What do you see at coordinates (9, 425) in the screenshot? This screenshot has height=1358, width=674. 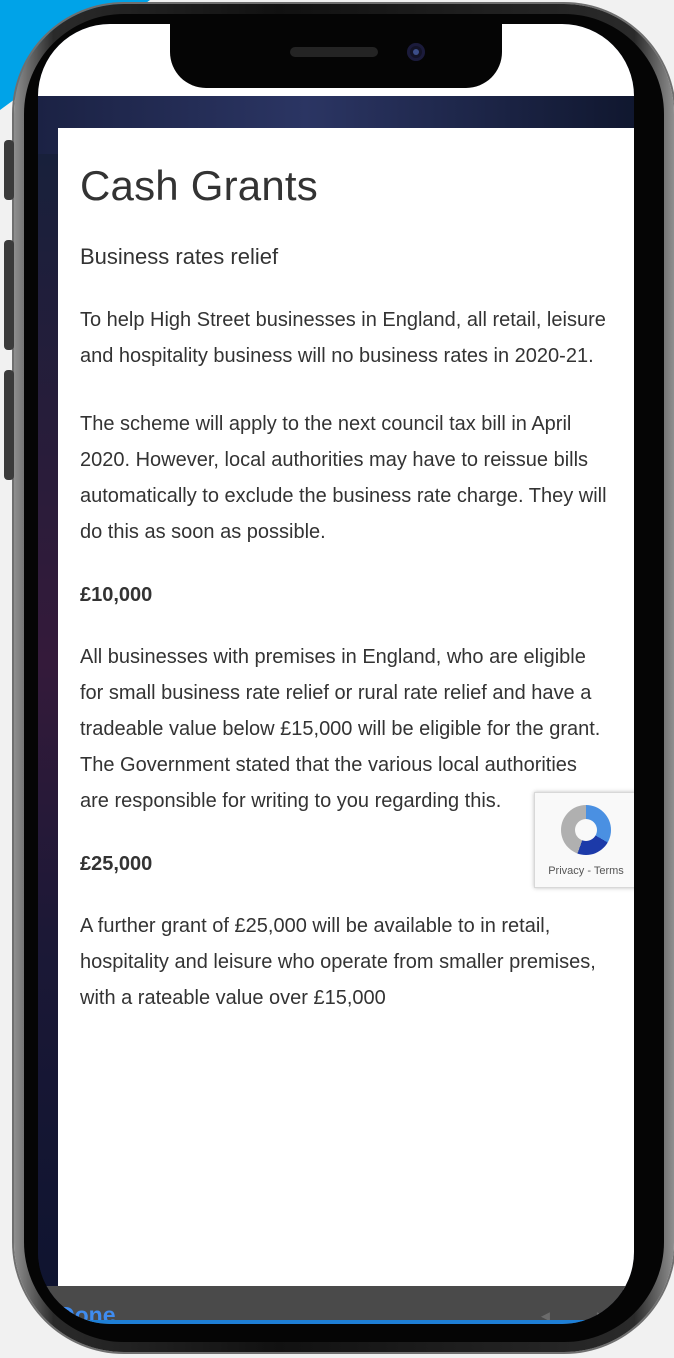 I see `phone-volume-down-button` at bounding box center [9, 425].